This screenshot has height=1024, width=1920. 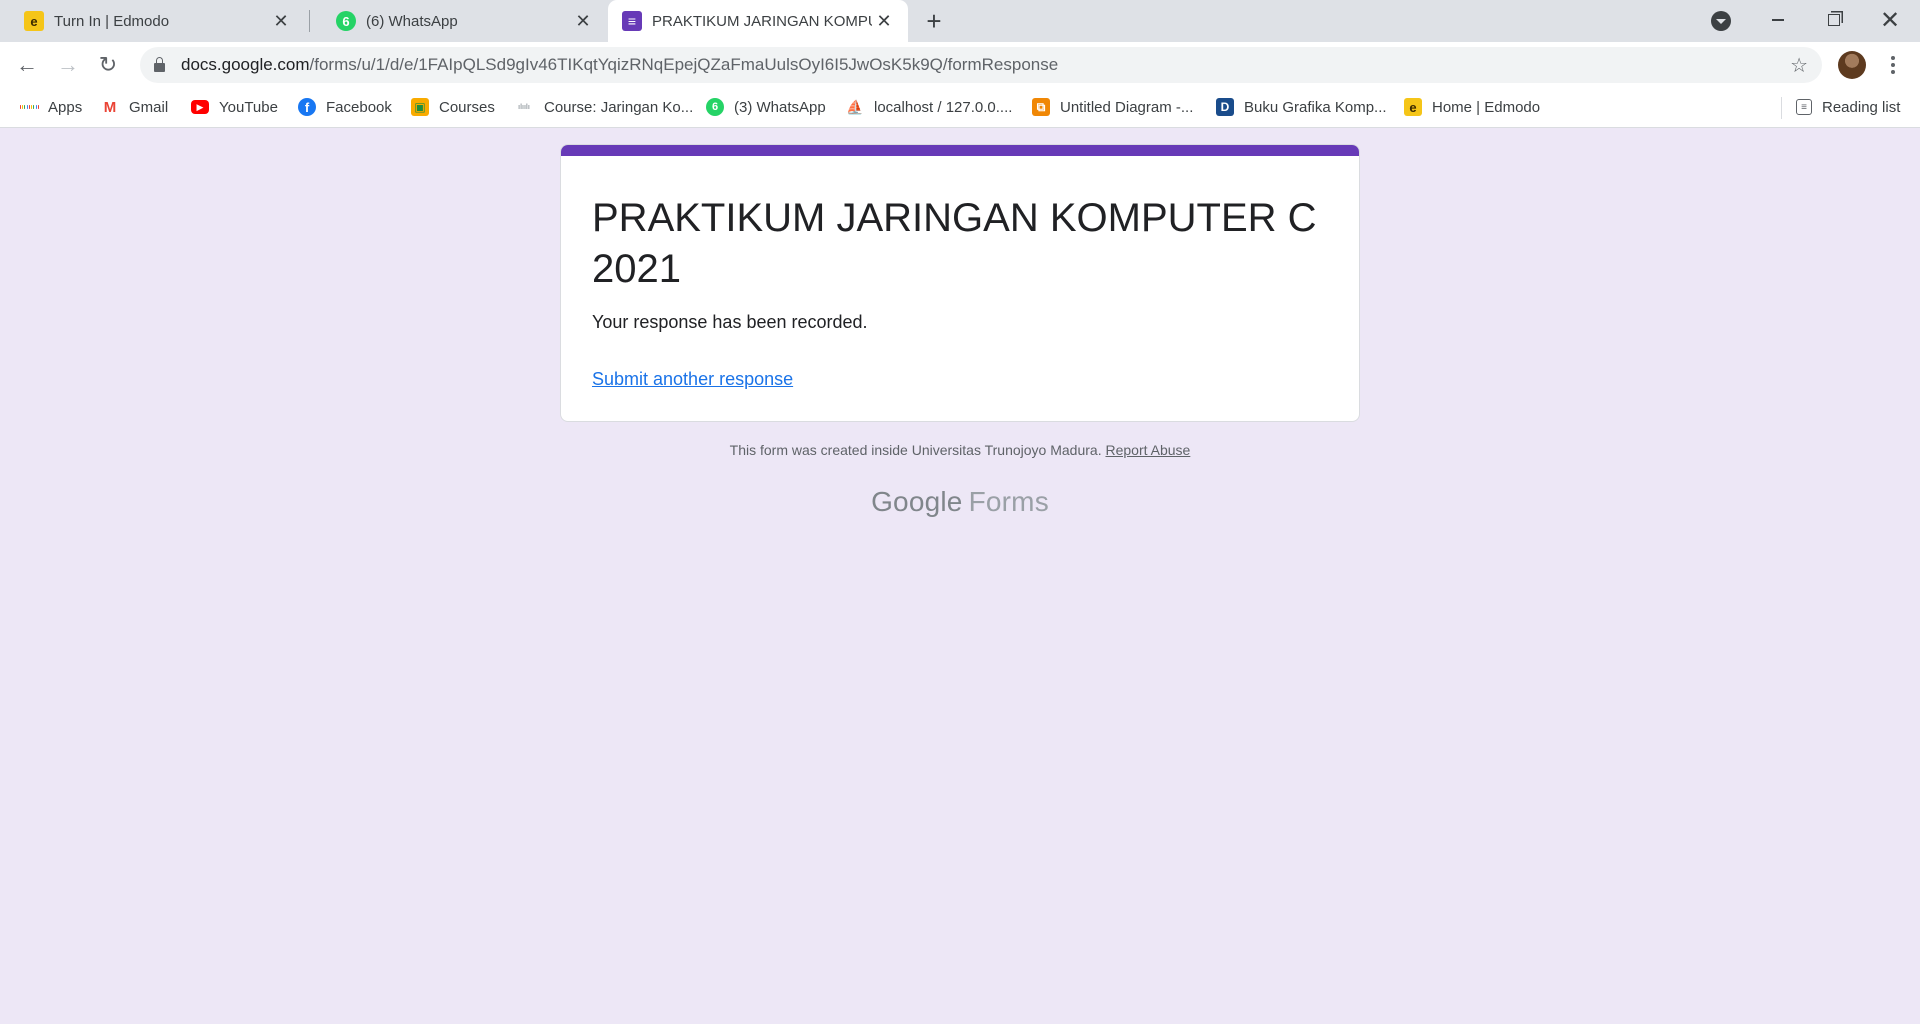 What do you see at coordinates (420, 107) in the screenshot?
I see `classroom-icon: ▣` at bounding box center [420, 107].